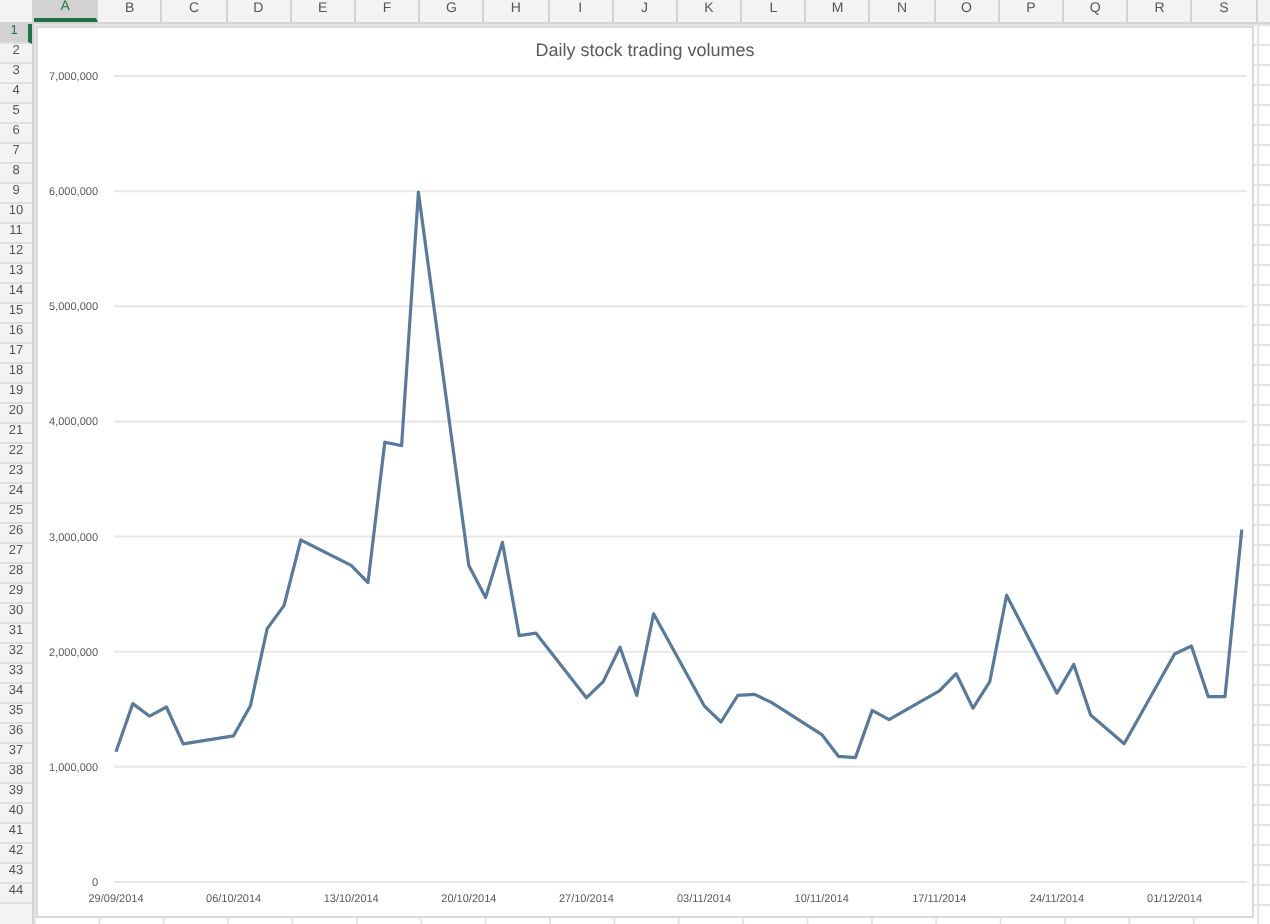 The height and width of the screenshot is (924, 1270). I want to click on chart-title: Daily stock trading volumes, so click(645, 51).